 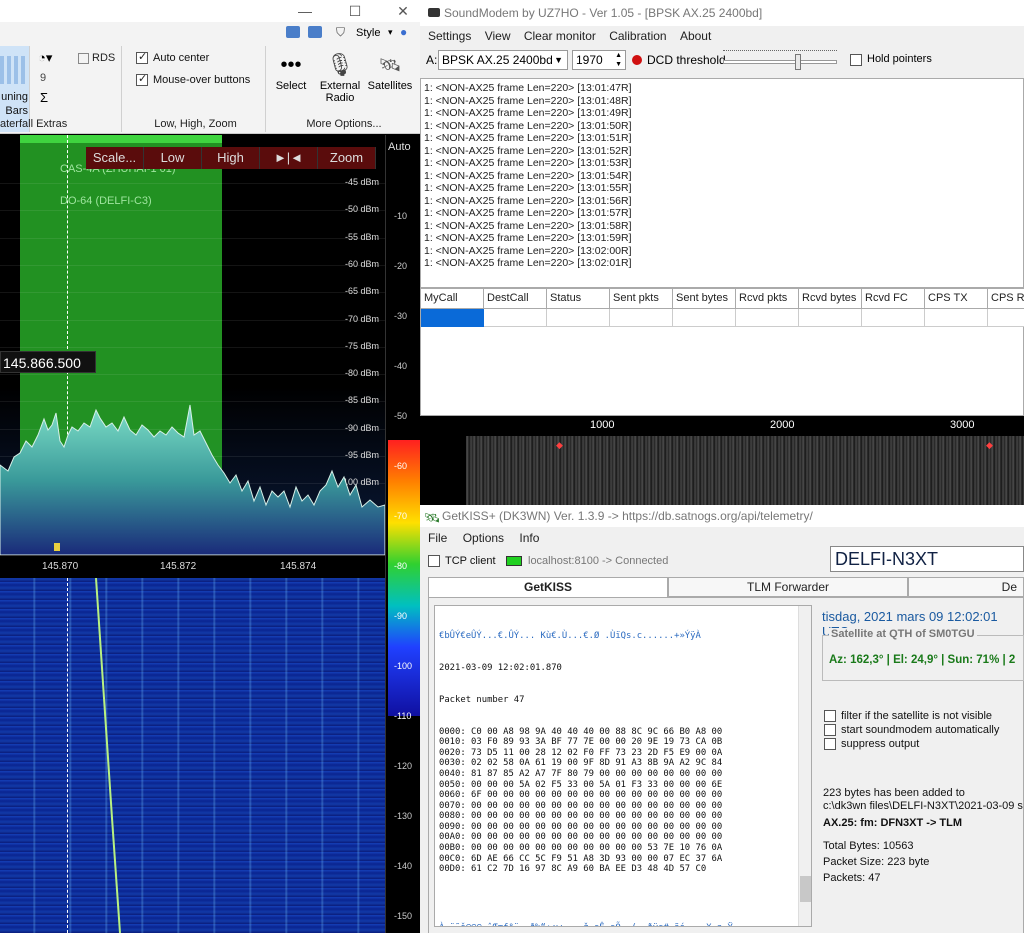 I want to click on slider-thumb, so click(x=798, y=62).